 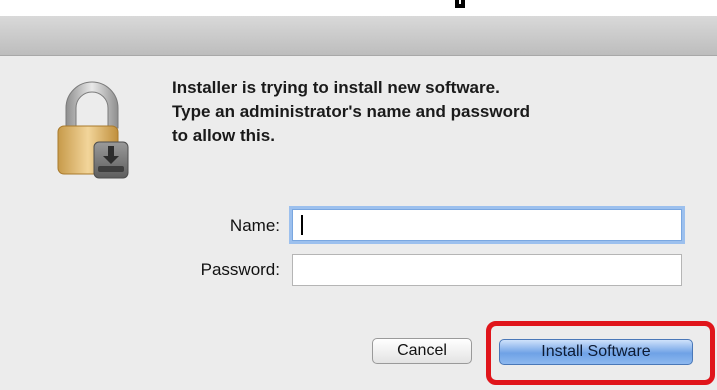 What do you see at coordinates (600, 353) in the screenshot?
I see `install-button-highlight` at bounding box center [600, 353].